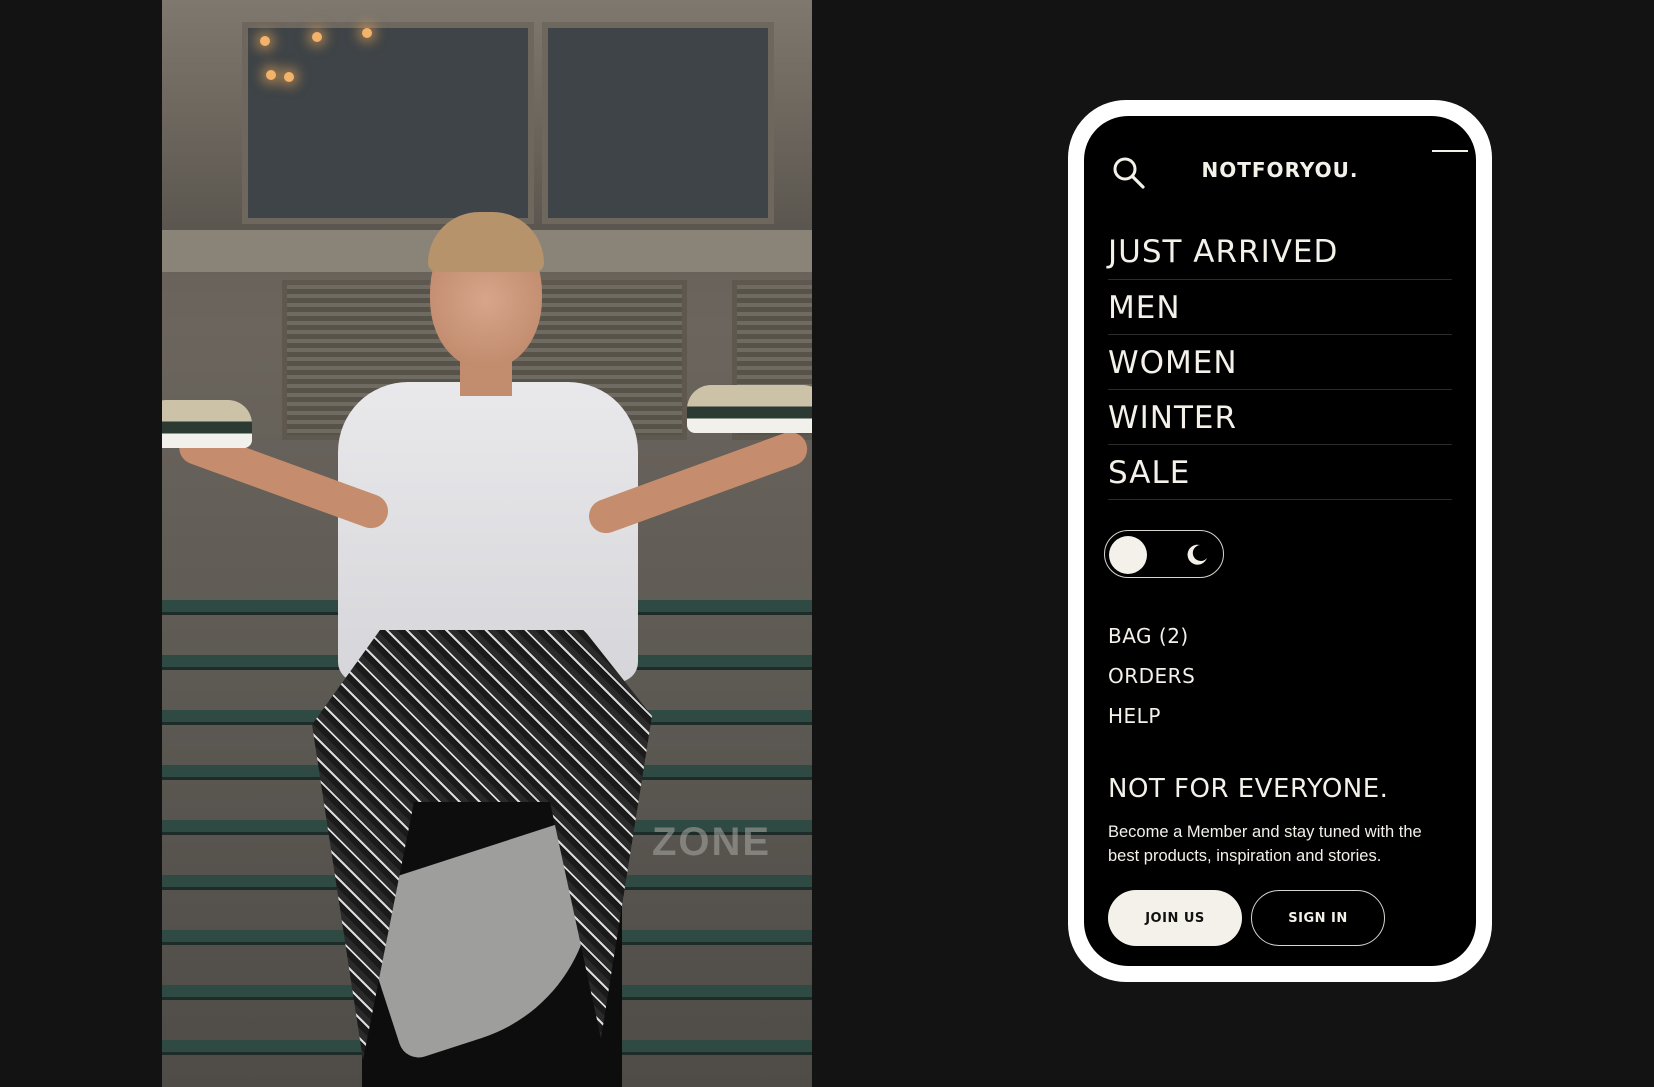 The image size is (1654, 1087). I want to click on sneaker-right, so click(749, 409).